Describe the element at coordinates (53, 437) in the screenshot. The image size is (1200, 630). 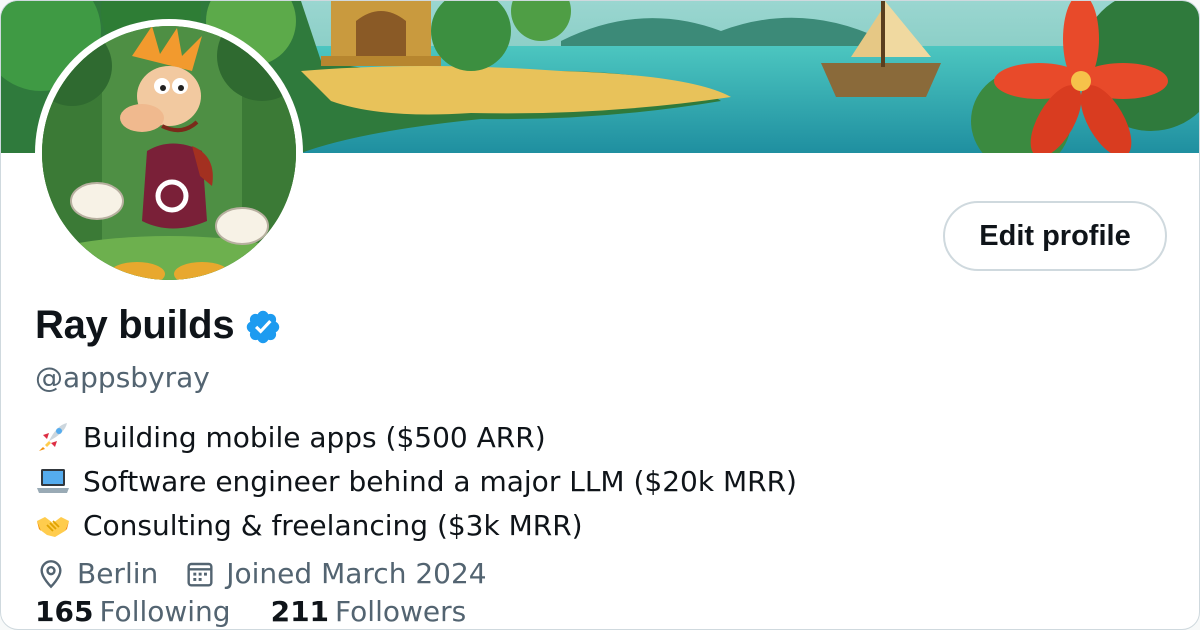
I see `rocket-icon` at that location.